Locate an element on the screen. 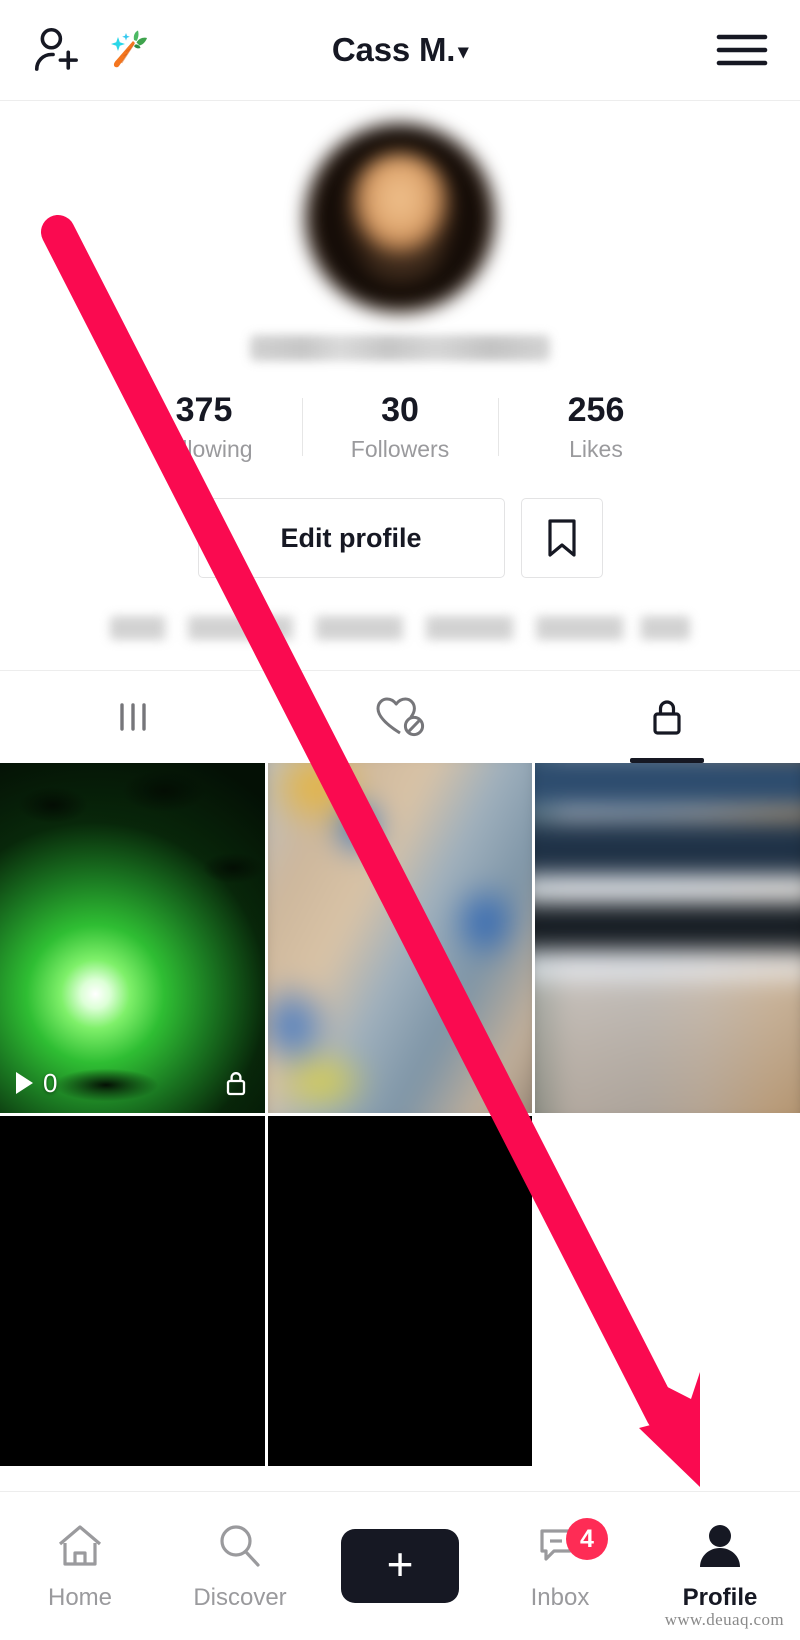  hamburger-menu-icon is located at coordinates (742, 50).